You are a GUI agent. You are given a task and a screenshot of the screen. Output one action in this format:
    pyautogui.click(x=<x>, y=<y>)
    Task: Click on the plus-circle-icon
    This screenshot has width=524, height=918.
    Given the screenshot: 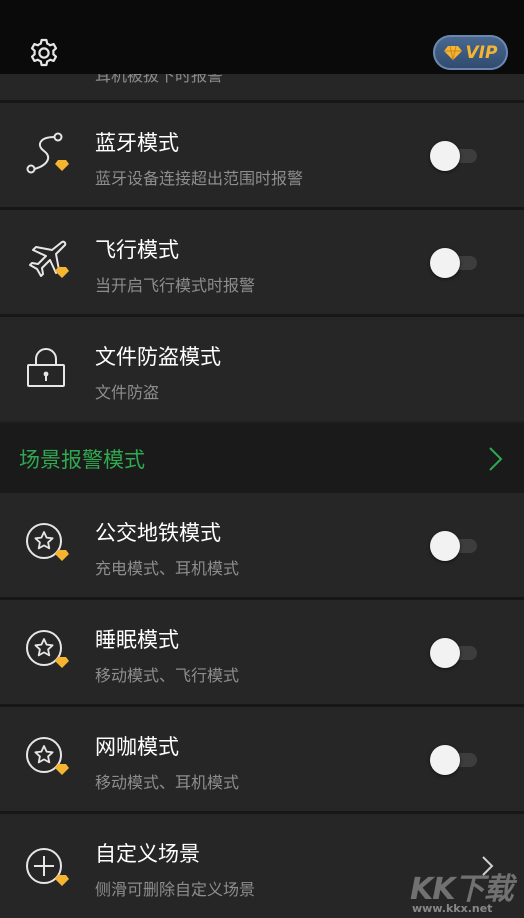 What is the action you would take?
    pyautogui.click(x=47, y=867)
    